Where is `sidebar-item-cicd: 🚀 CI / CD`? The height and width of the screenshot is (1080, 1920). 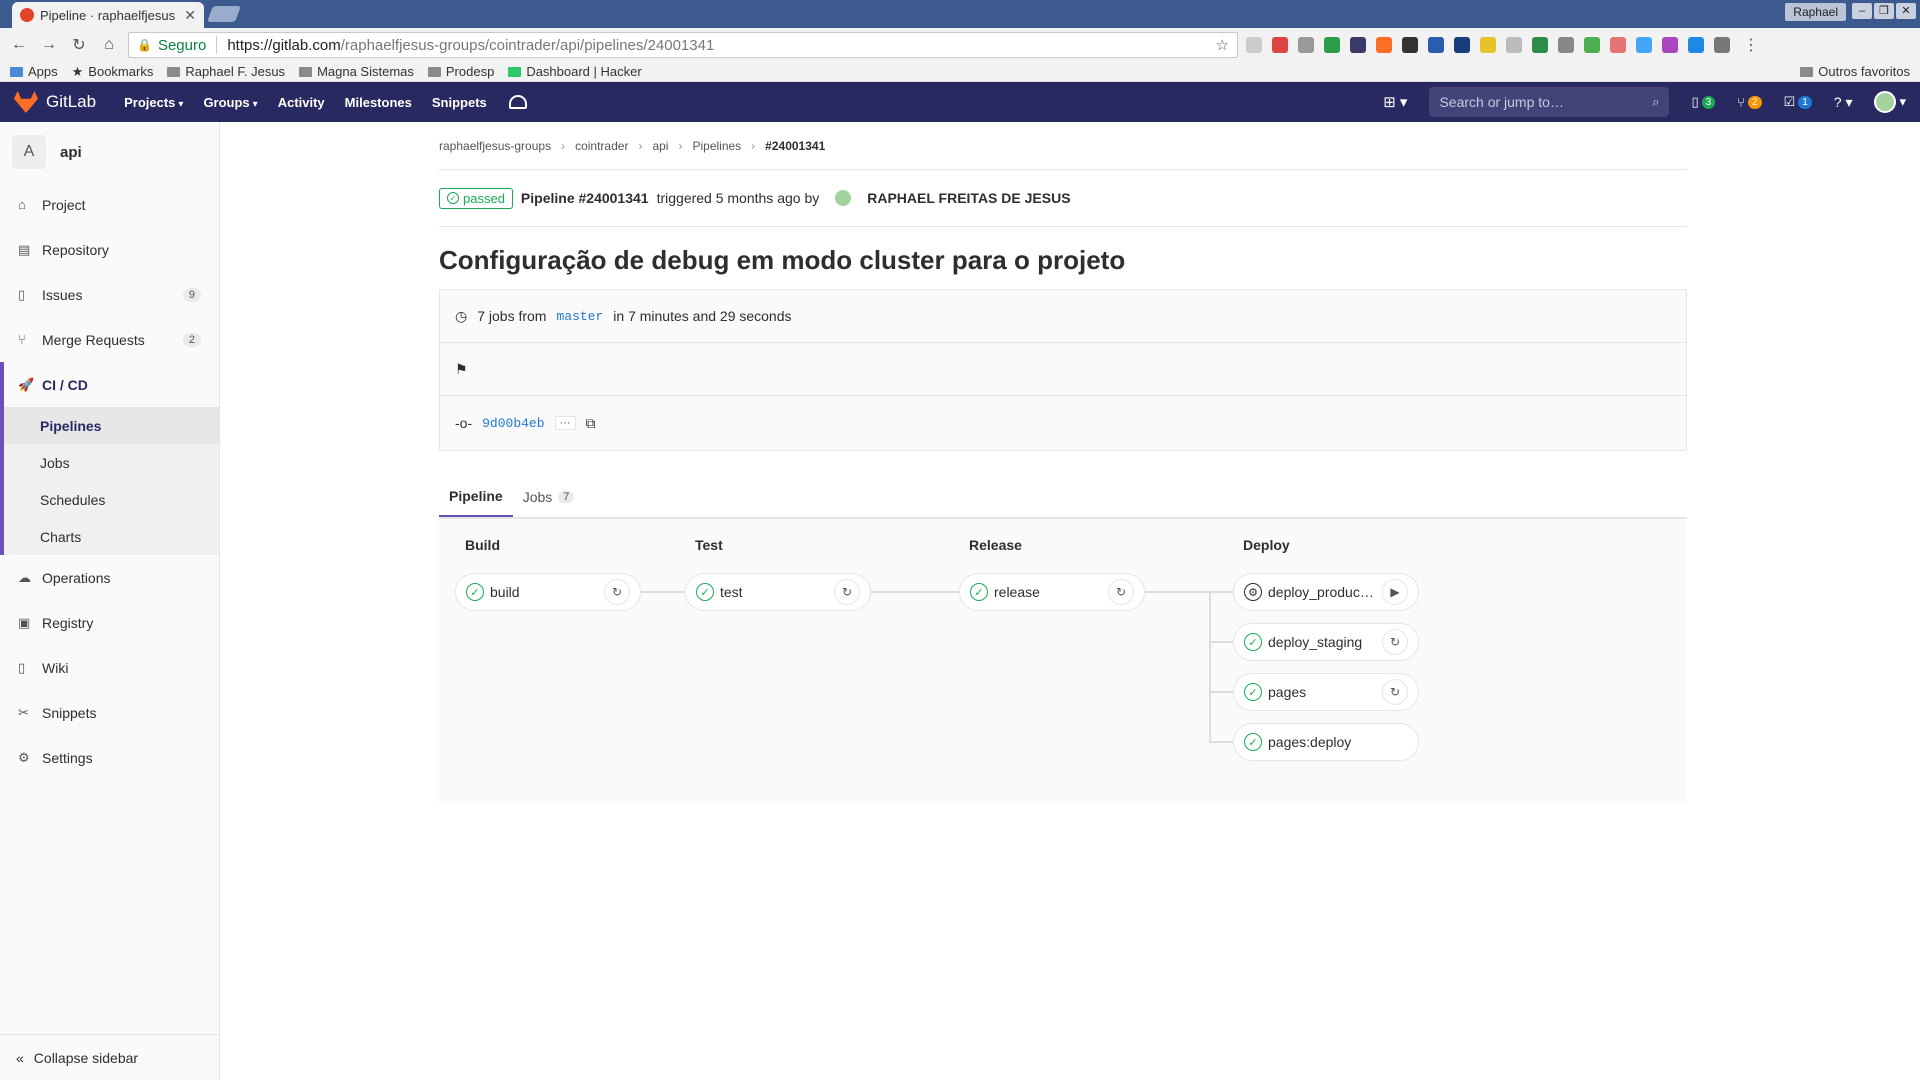 sidebar-item-cicd: 🚀 CI / CD is located at coordinates (109, 384).